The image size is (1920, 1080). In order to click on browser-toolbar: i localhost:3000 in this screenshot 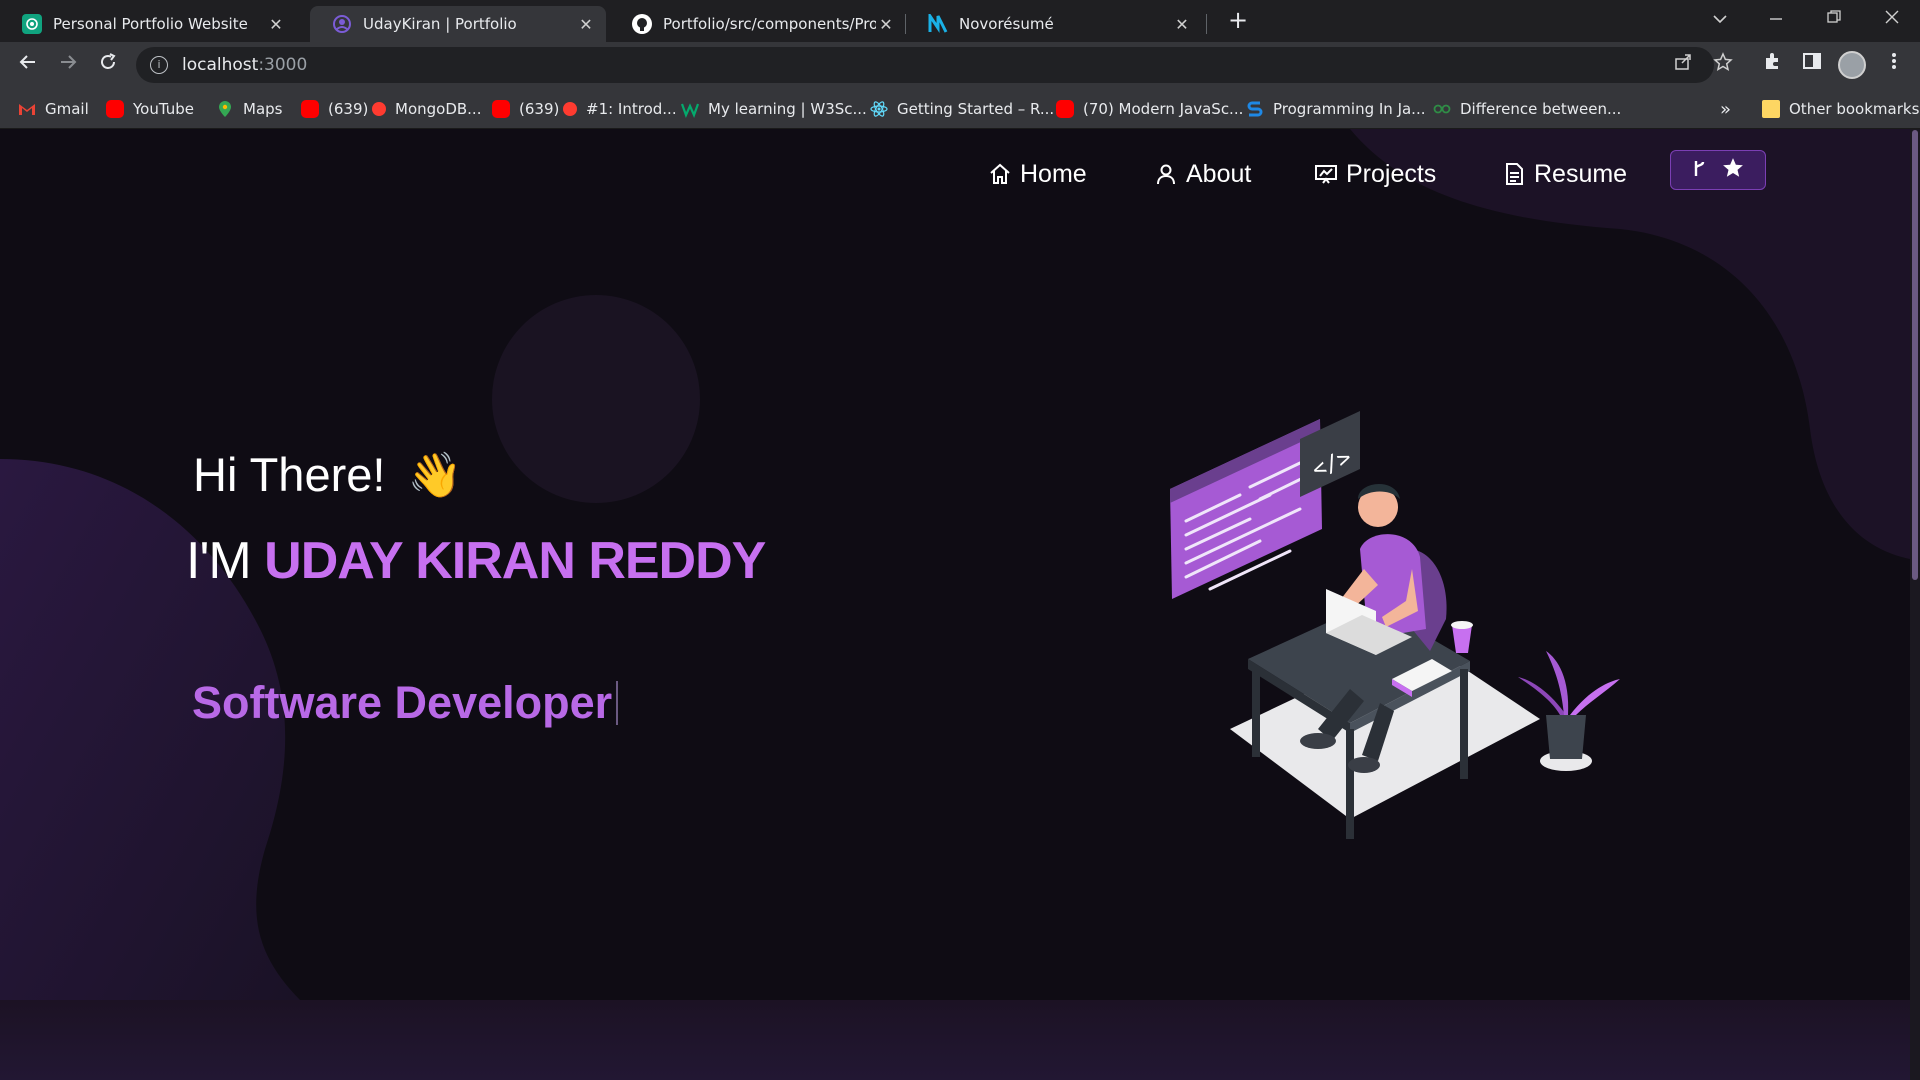, I will do `click(960, 65)`.